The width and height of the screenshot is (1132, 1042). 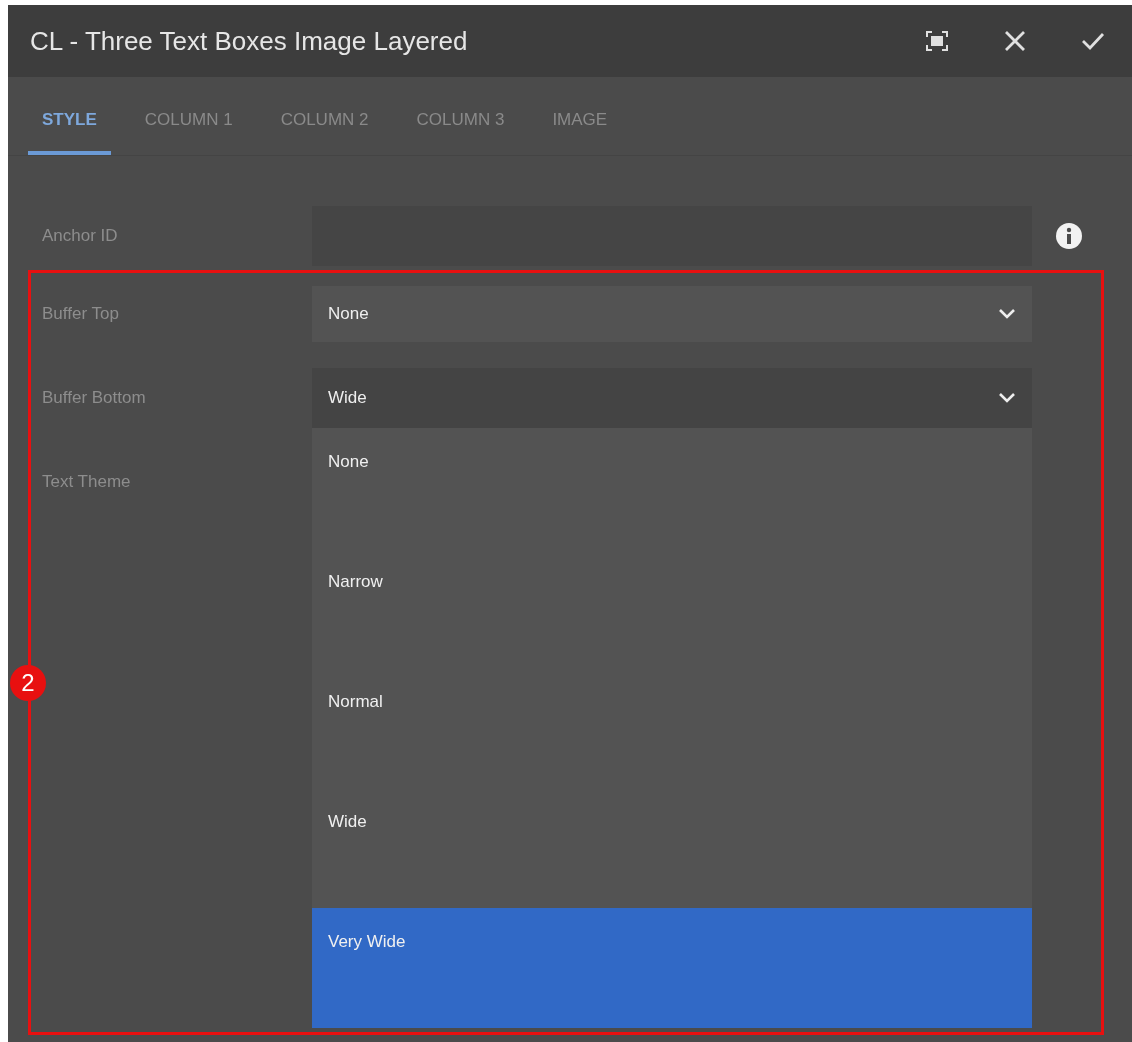 I want to click on annotation-badge: 2, so click(x=28, y=683).